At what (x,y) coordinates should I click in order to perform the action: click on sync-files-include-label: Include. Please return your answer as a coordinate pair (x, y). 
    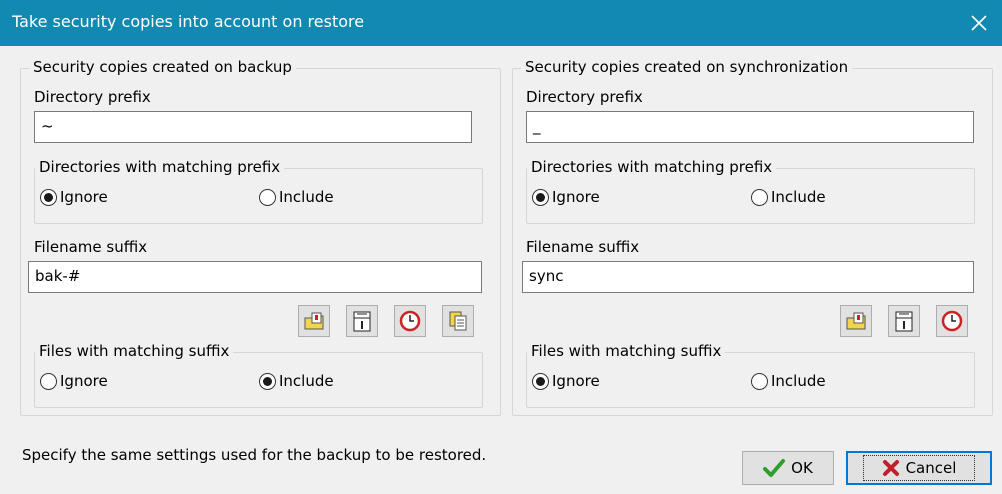
    Looking at the image, I should click on (798, 381).